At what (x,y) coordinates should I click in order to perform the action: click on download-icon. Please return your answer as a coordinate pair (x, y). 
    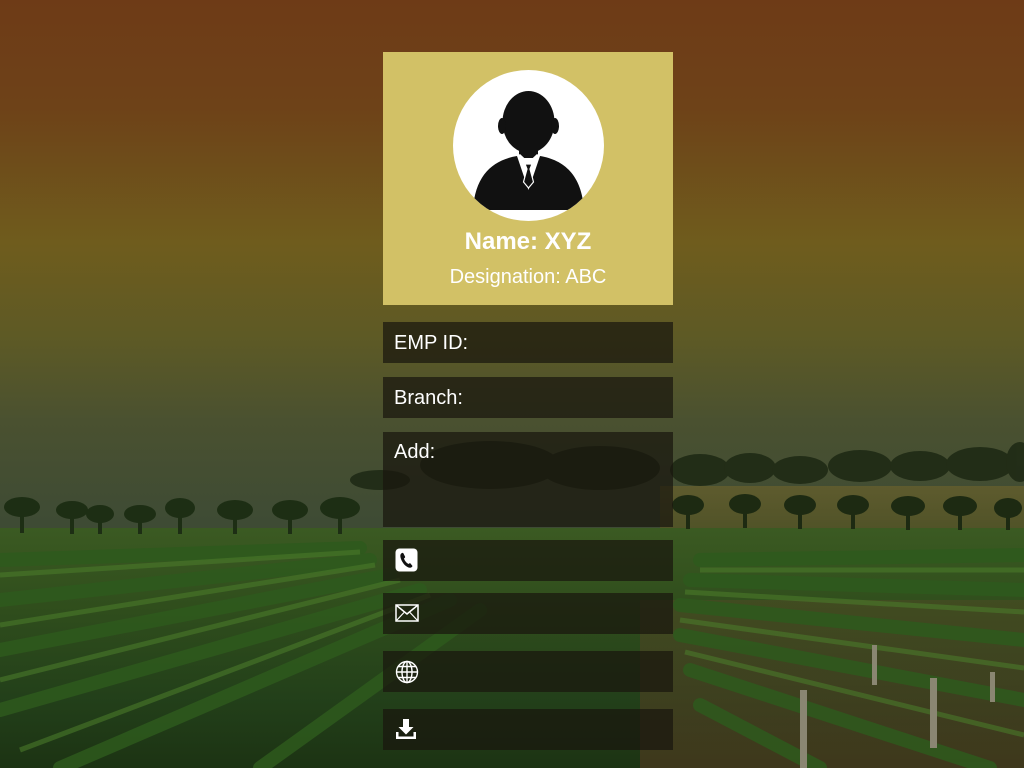
    Looking at the image, I should click on (406, 732).